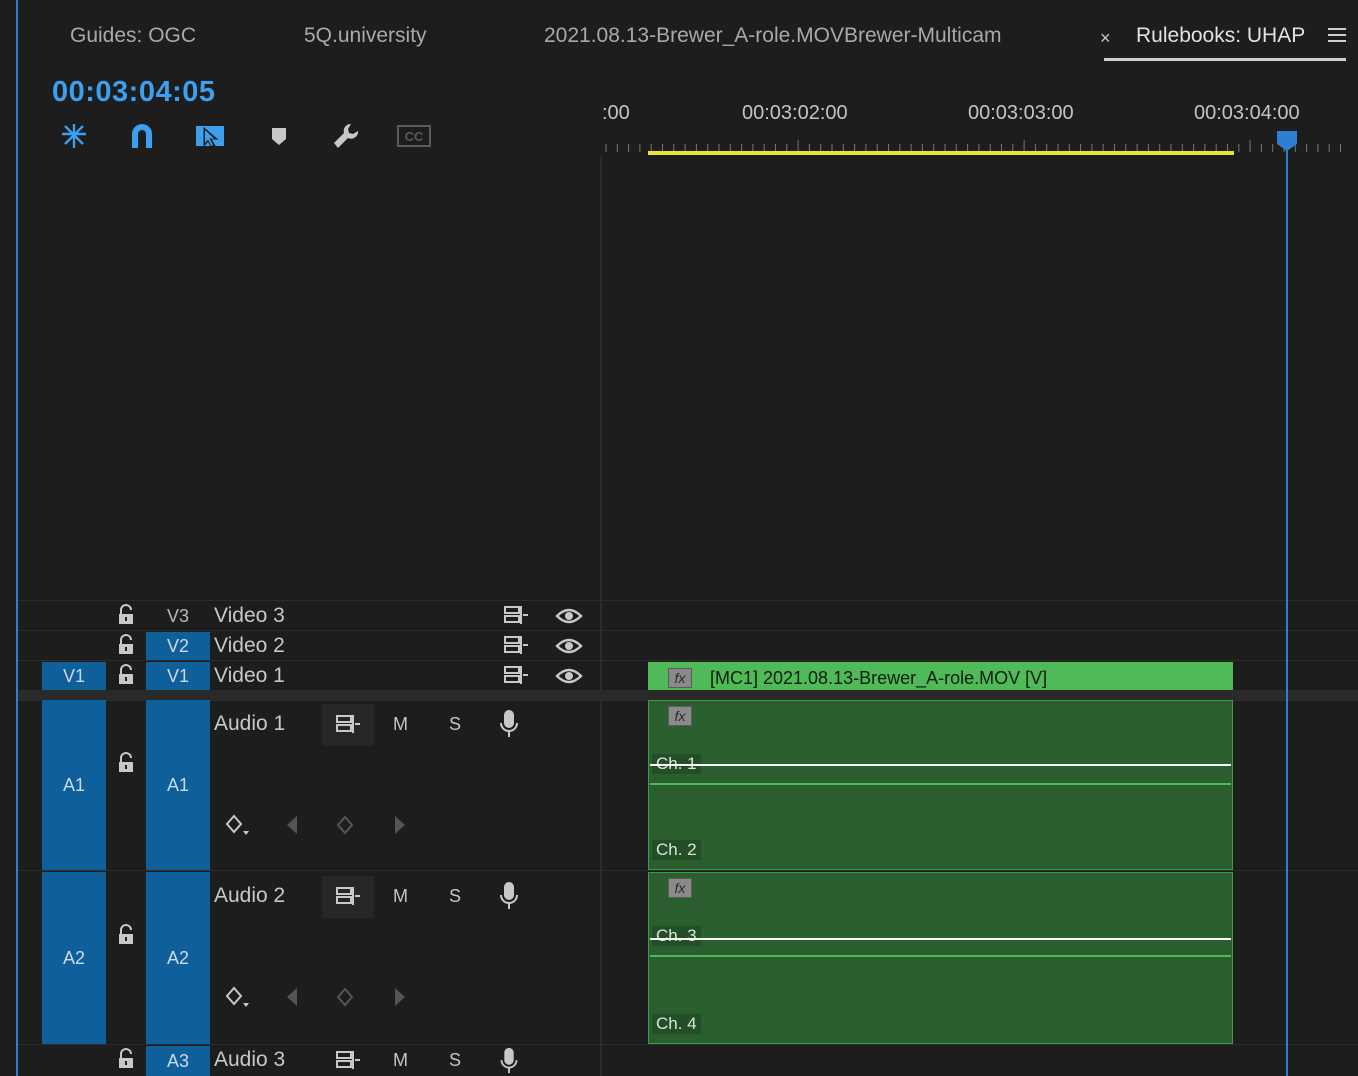 Image resolution: width=1358 pixels, height=1076 pixels. I want to click on channel-label: Ch. 4, so click(676, 1024).